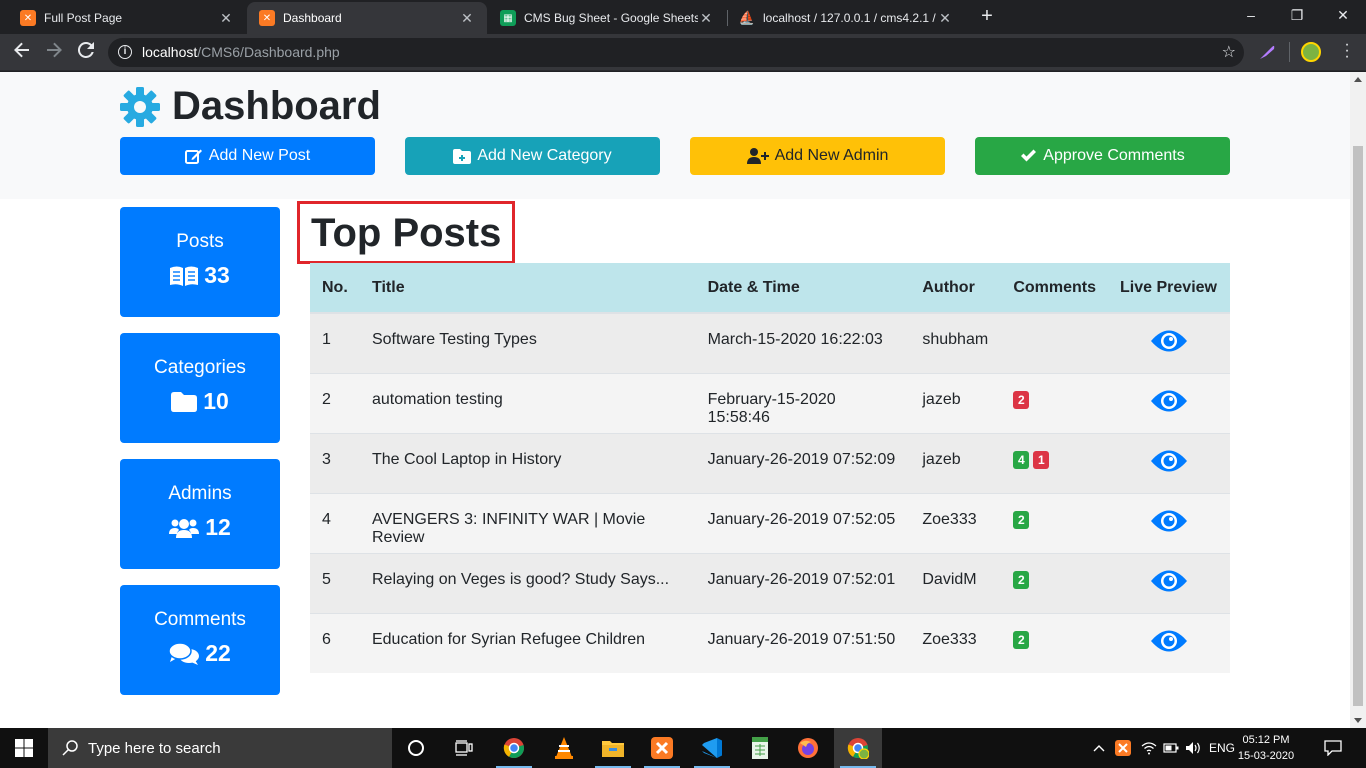 The width and height of the screenshot is (1366, 768). What do you see at coordinates (54, 52) in the screenshot?
I see `forward-button` at bounding box center [54, 52].